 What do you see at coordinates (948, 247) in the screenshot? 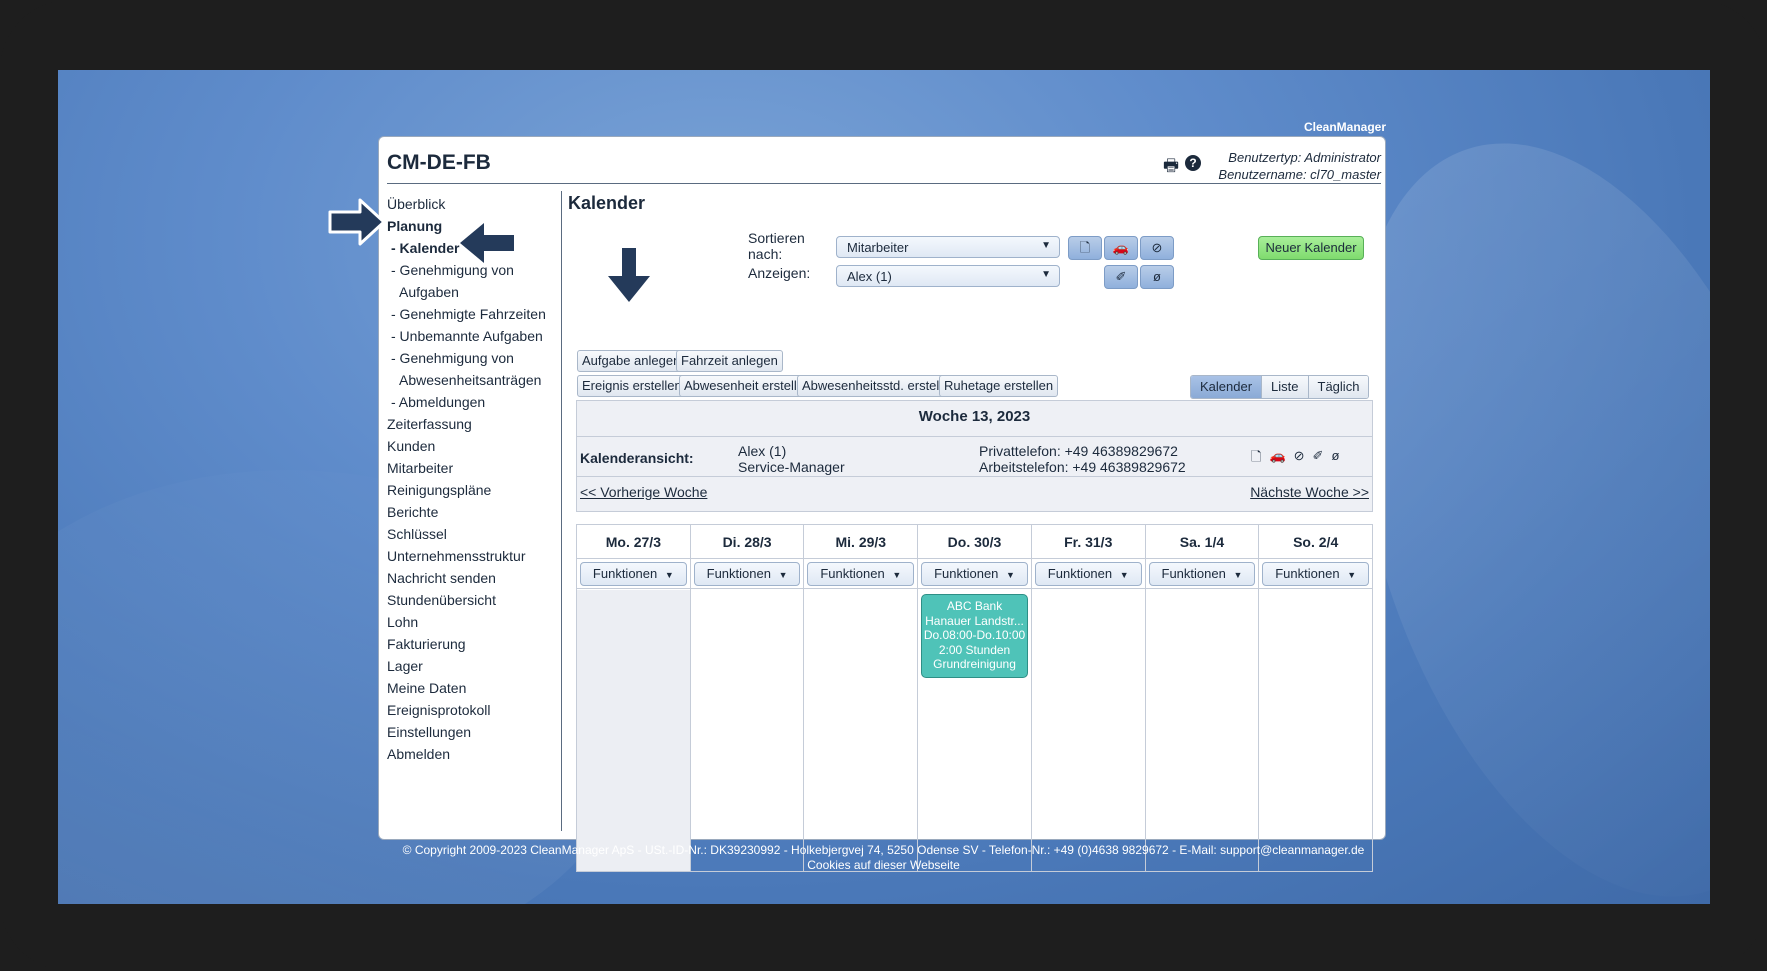
I see `sort-select: Mitarbeiter ▼` at bounding box center [948, 247].